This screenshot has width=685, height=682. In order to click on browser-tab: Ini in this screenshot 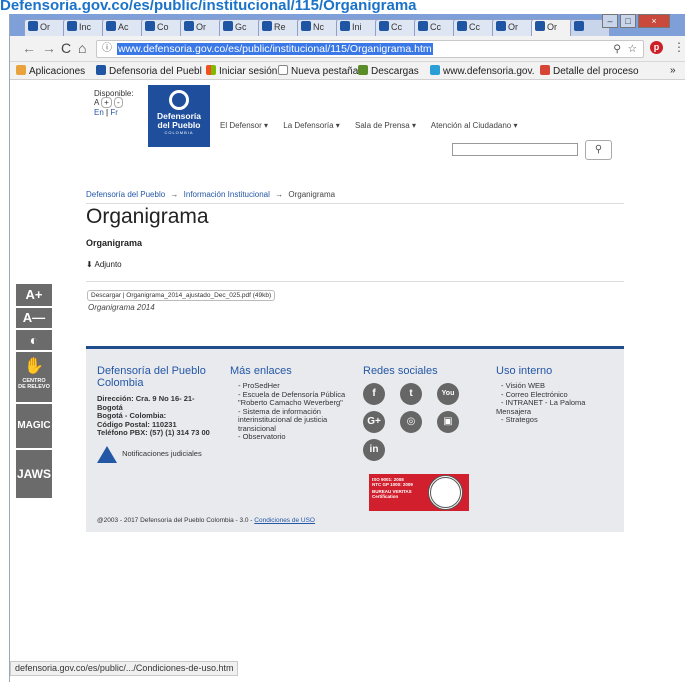, I will do `click(358, 27)`.